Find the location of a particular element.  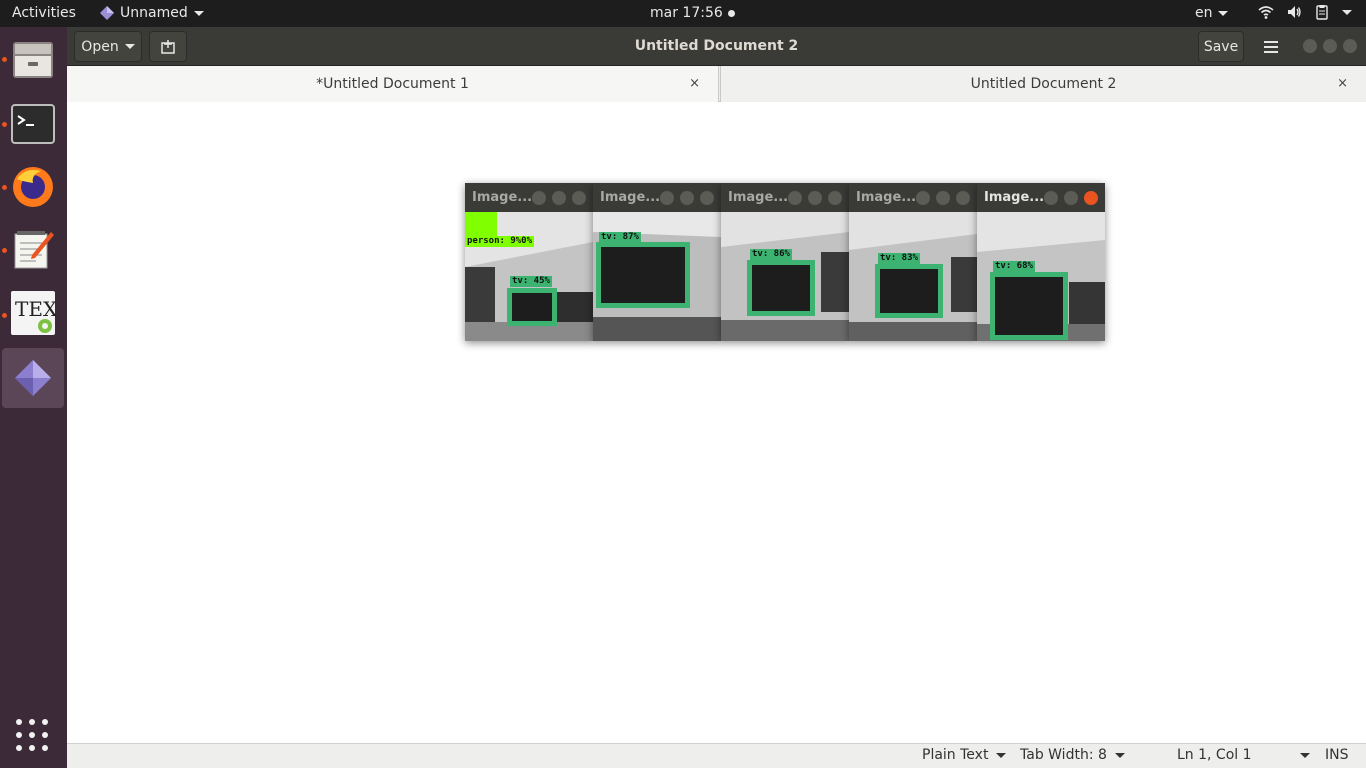

camera-frame: tv: 83% is located at coordinates (913, 276).